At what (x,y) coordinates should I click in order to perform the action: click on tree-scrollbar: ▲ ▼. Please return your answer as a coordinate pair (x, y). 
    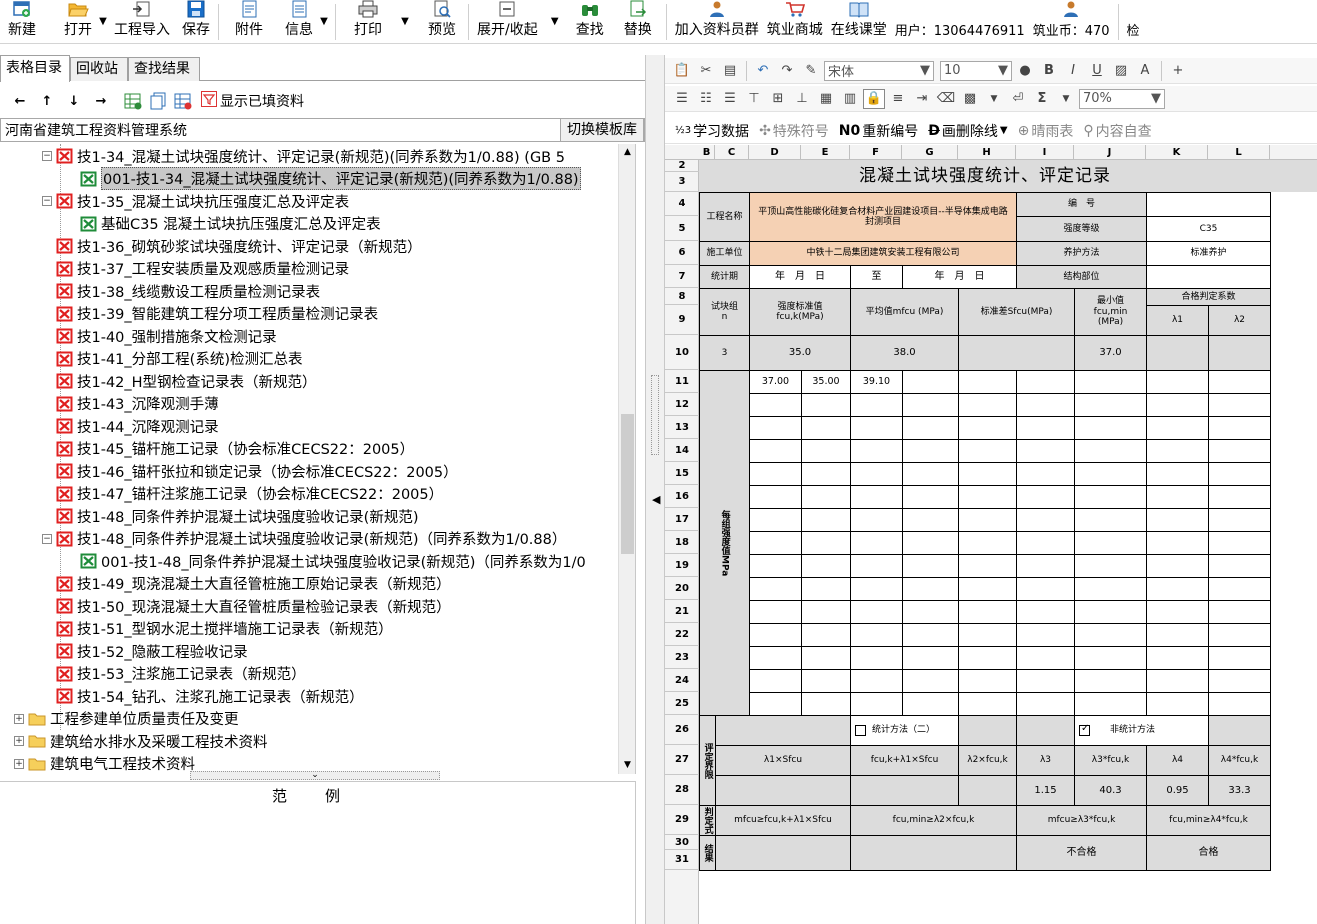
    Looking at the image, I should click on (626, 459).